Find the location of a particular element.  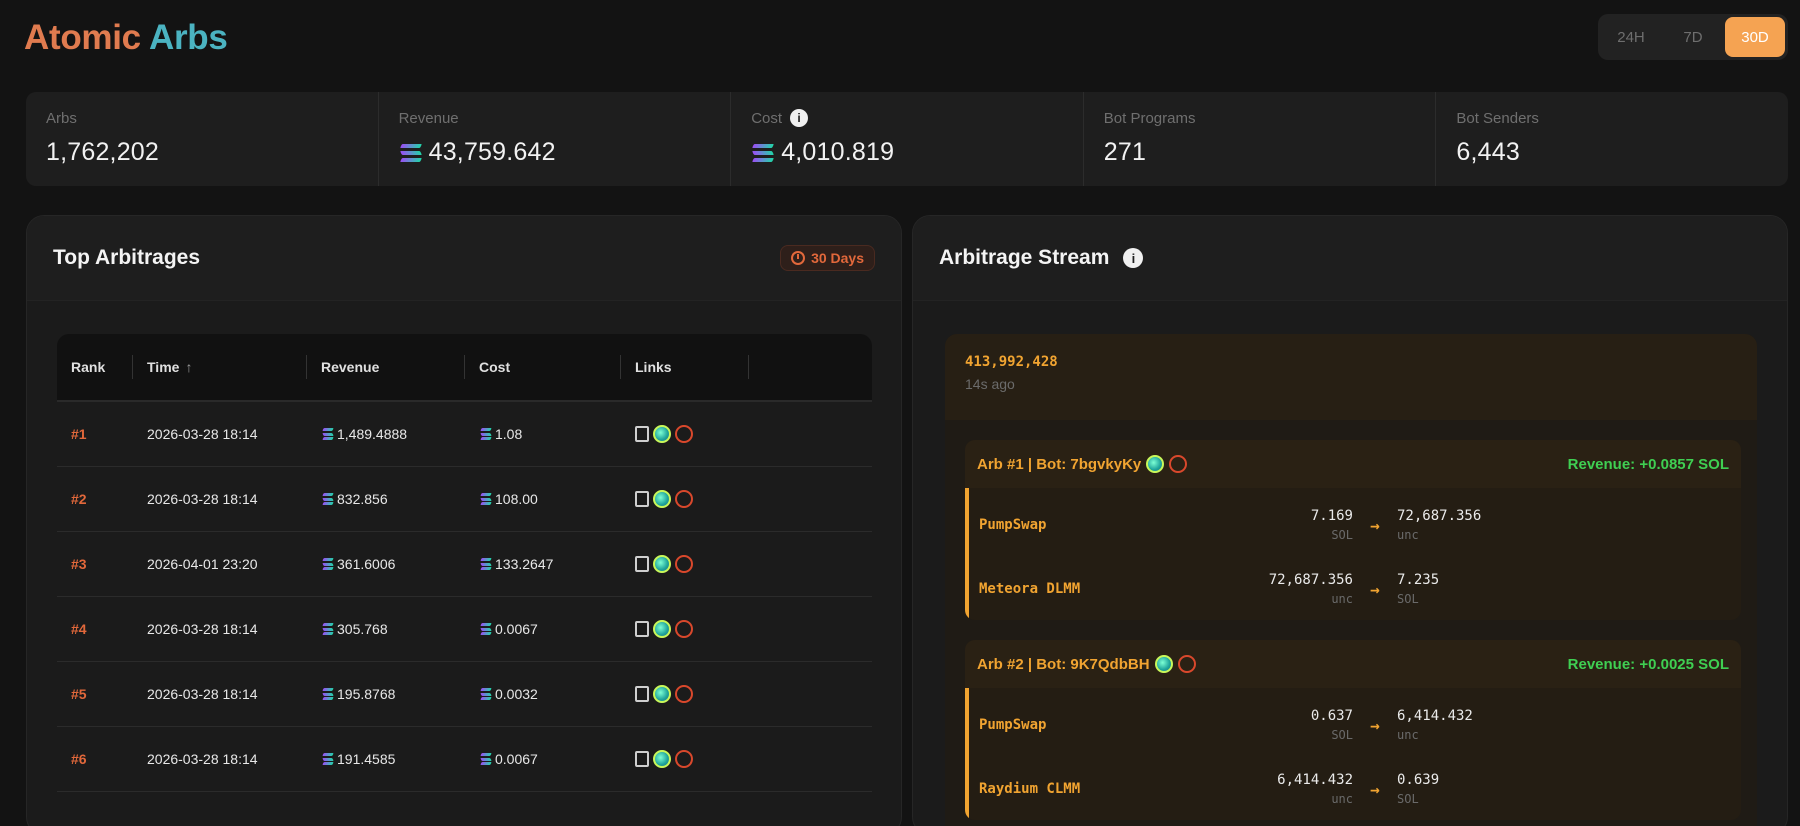

time-cell: 2026-04-01 23:20 is located at coordinates (202, 564).